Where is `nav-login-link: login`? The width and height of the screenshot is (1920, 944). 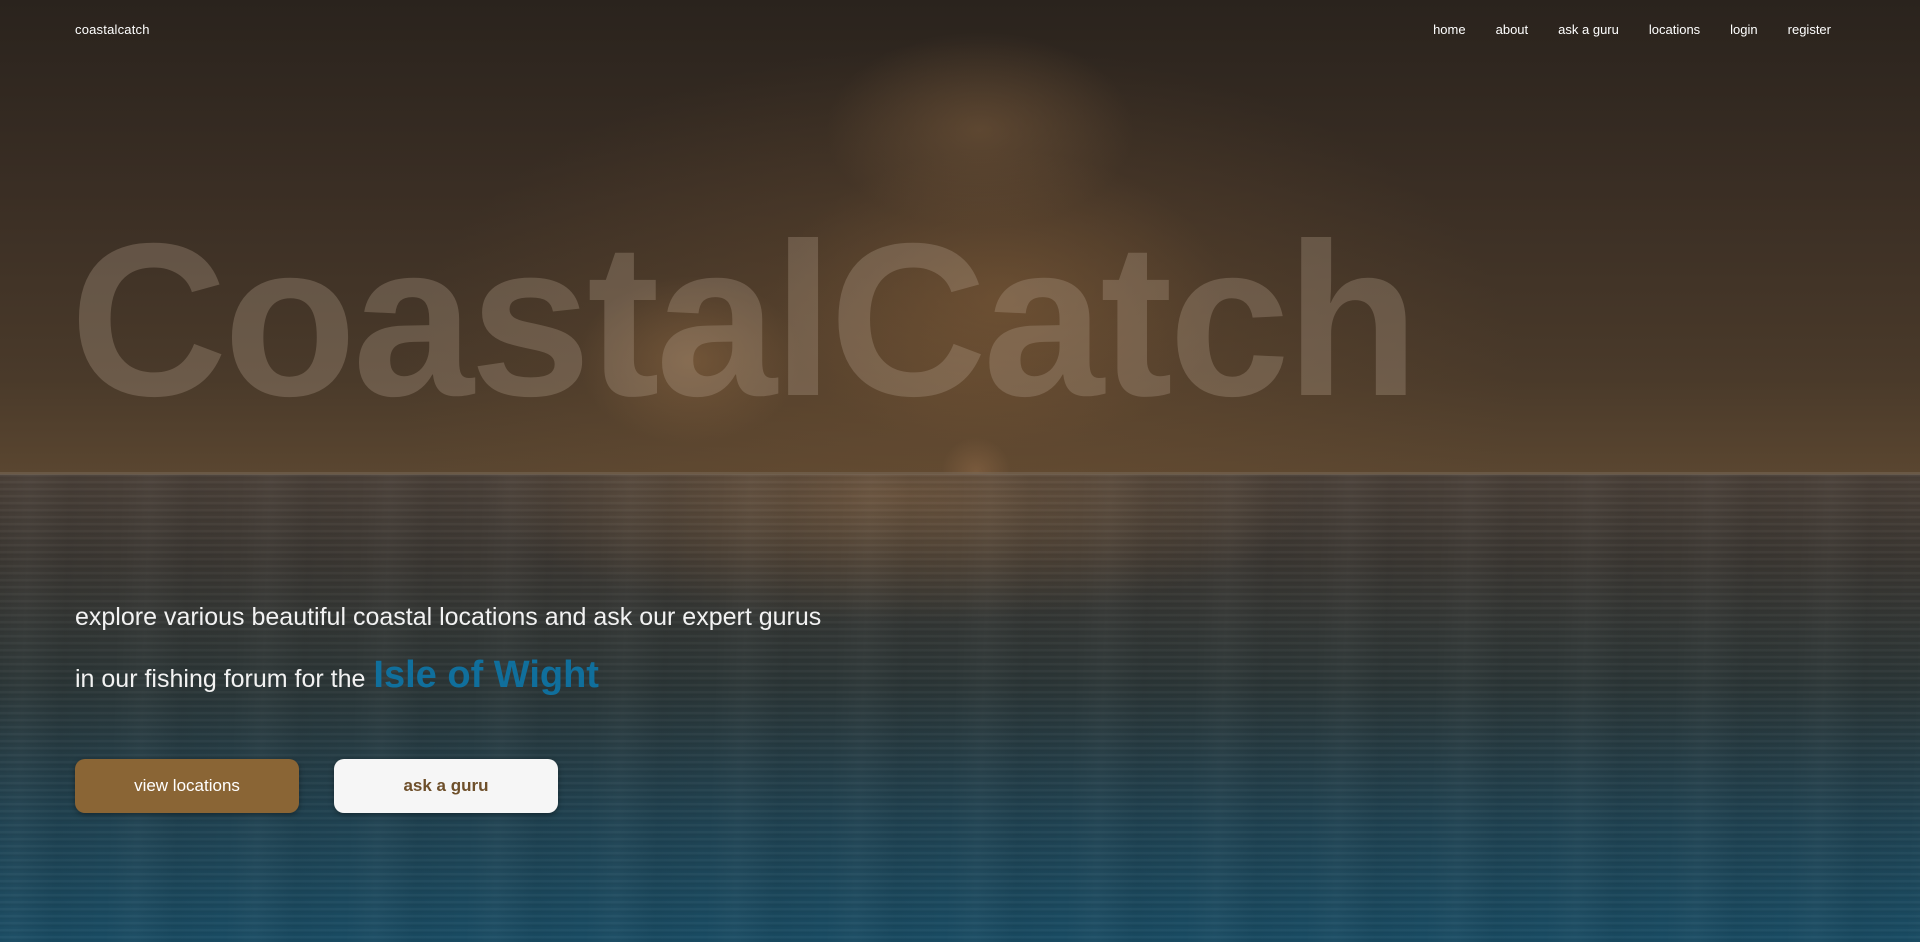
nav-login-link: login is located at coordinates (1743, 29).